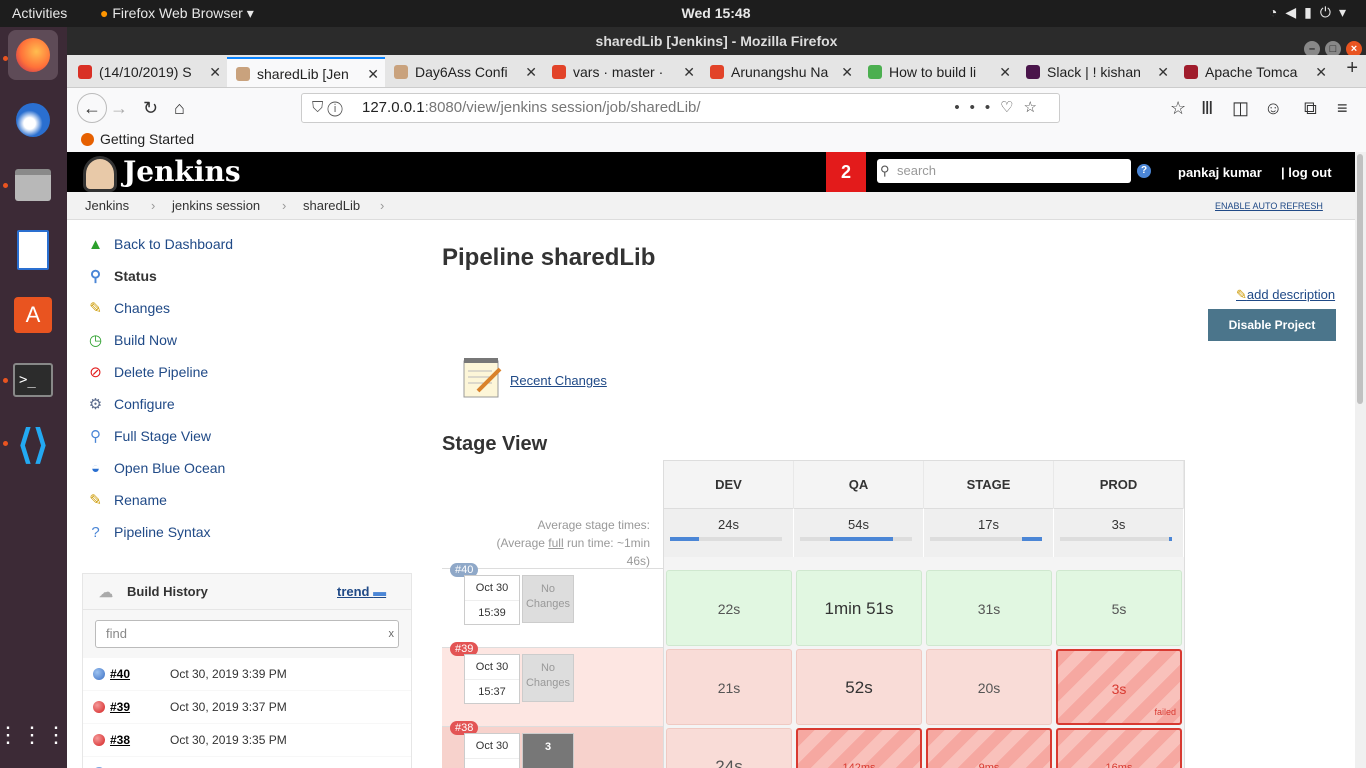  I want to click on stage-cell-stage: 20s, so click(989, 687).